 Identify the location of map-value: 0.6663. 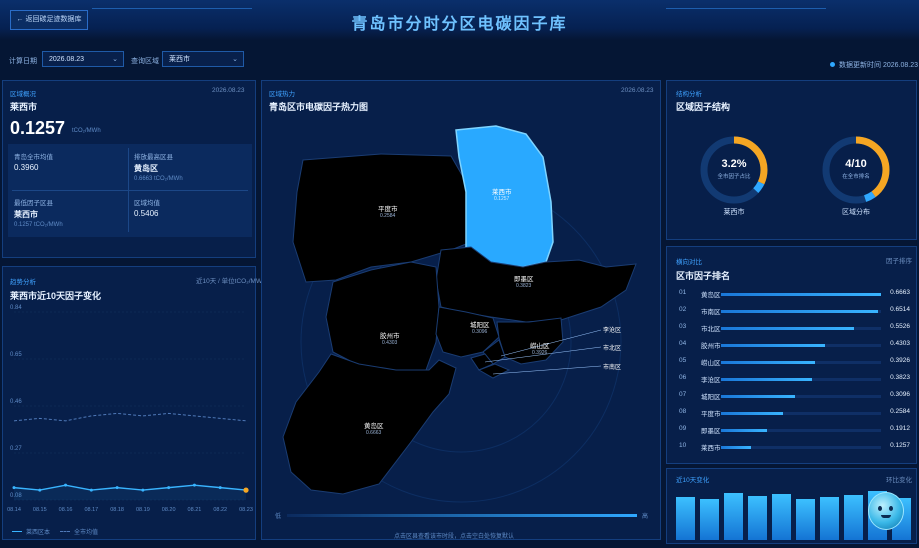
(374, 433).